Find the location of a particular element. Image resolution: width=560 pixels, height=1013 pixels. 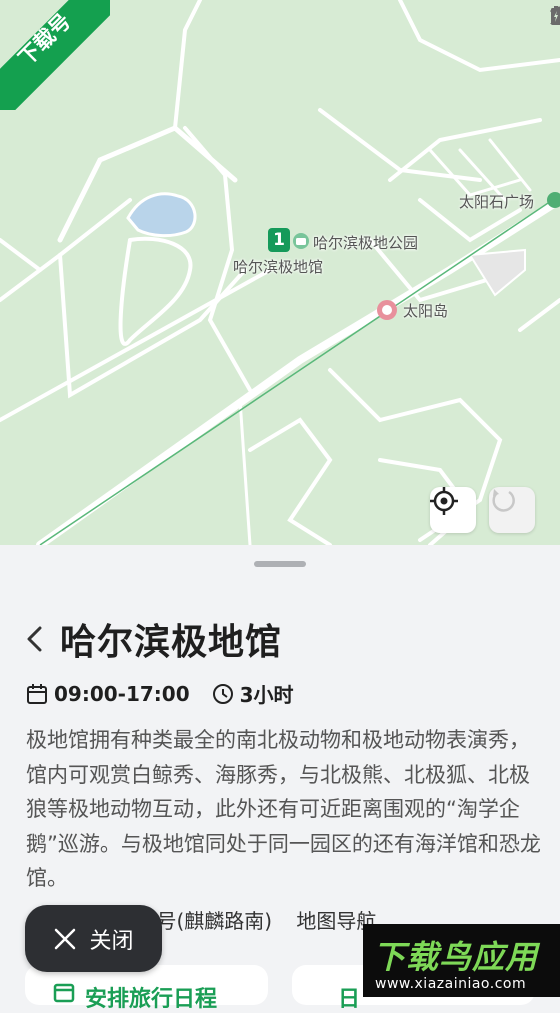

clock-icon is located at coordinates (222, 693).